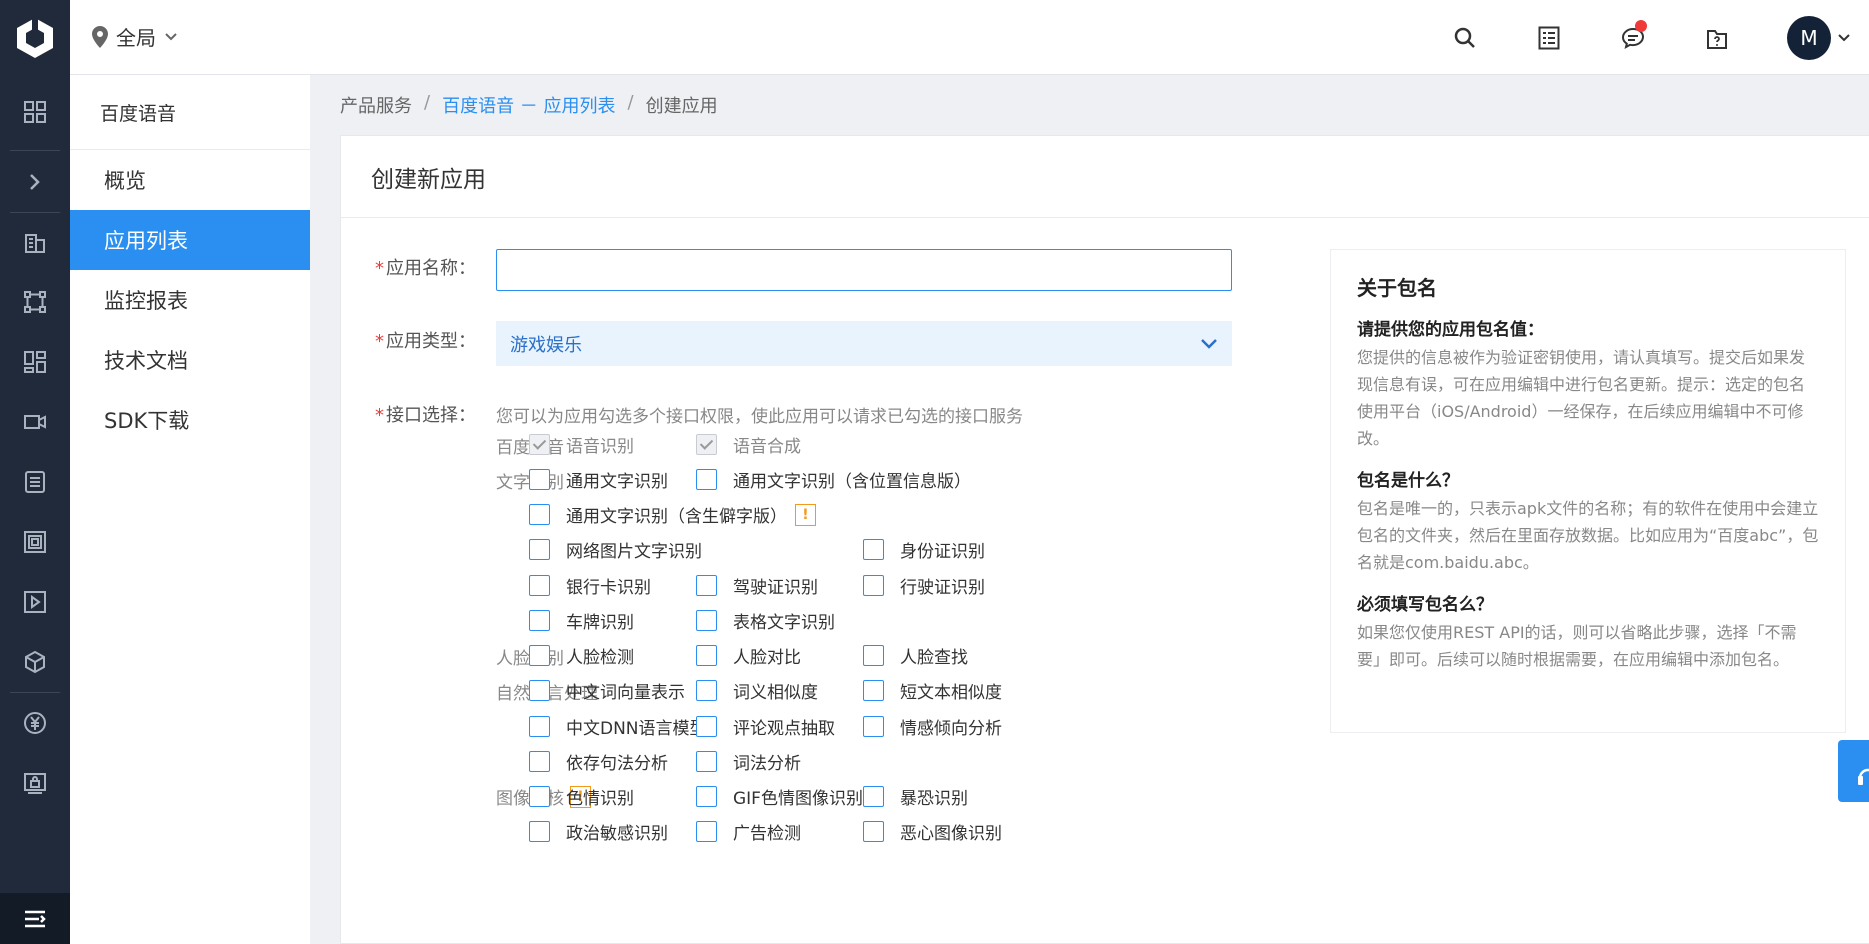 Image resolution: width=1869 pixels, height=944 pixels. I want to click on app-type-select: 游戏娱乐, so click(864, 343).